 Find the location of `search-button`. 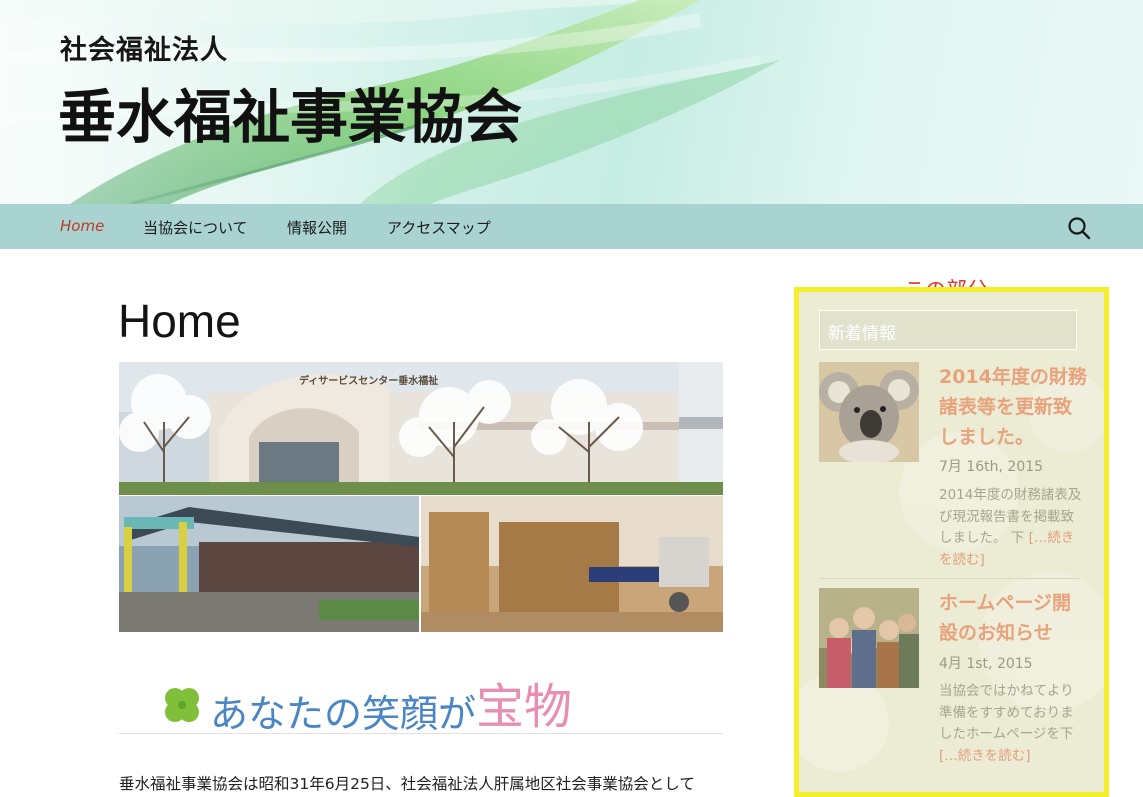

search-button is located at coordinates (1079, 228).